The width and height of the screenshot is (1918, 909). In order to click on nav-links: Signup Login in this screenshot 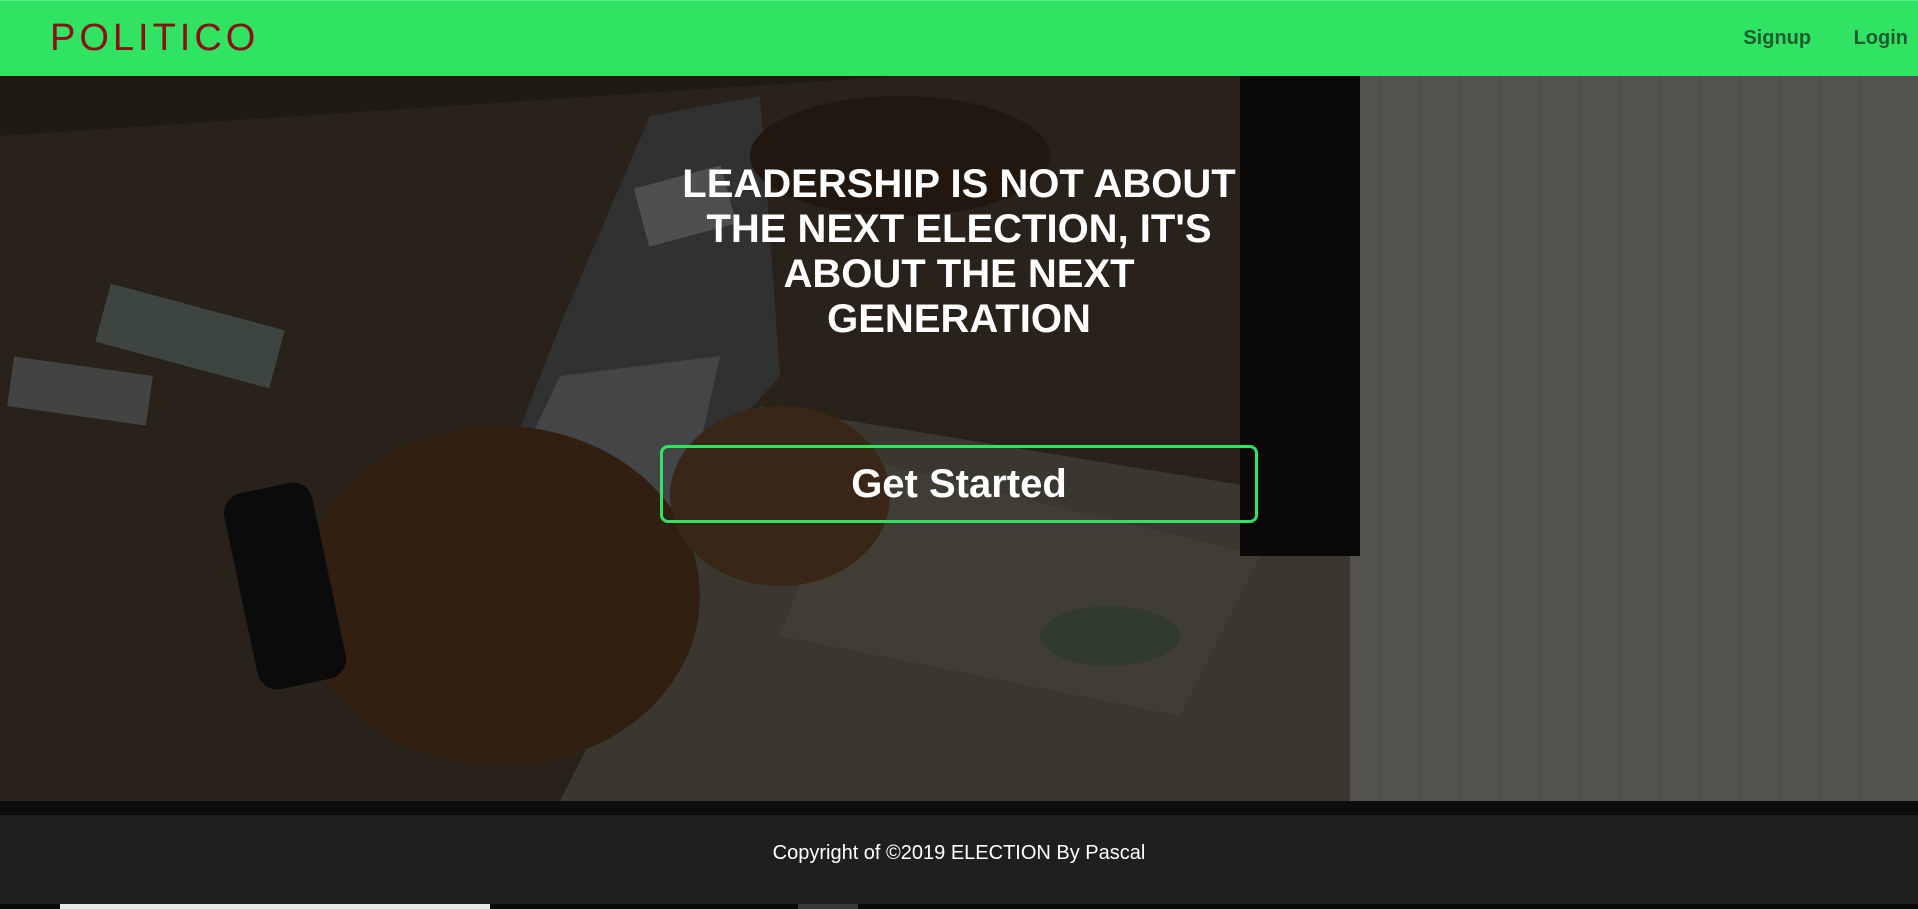, I will do `click(1806, 38)`.